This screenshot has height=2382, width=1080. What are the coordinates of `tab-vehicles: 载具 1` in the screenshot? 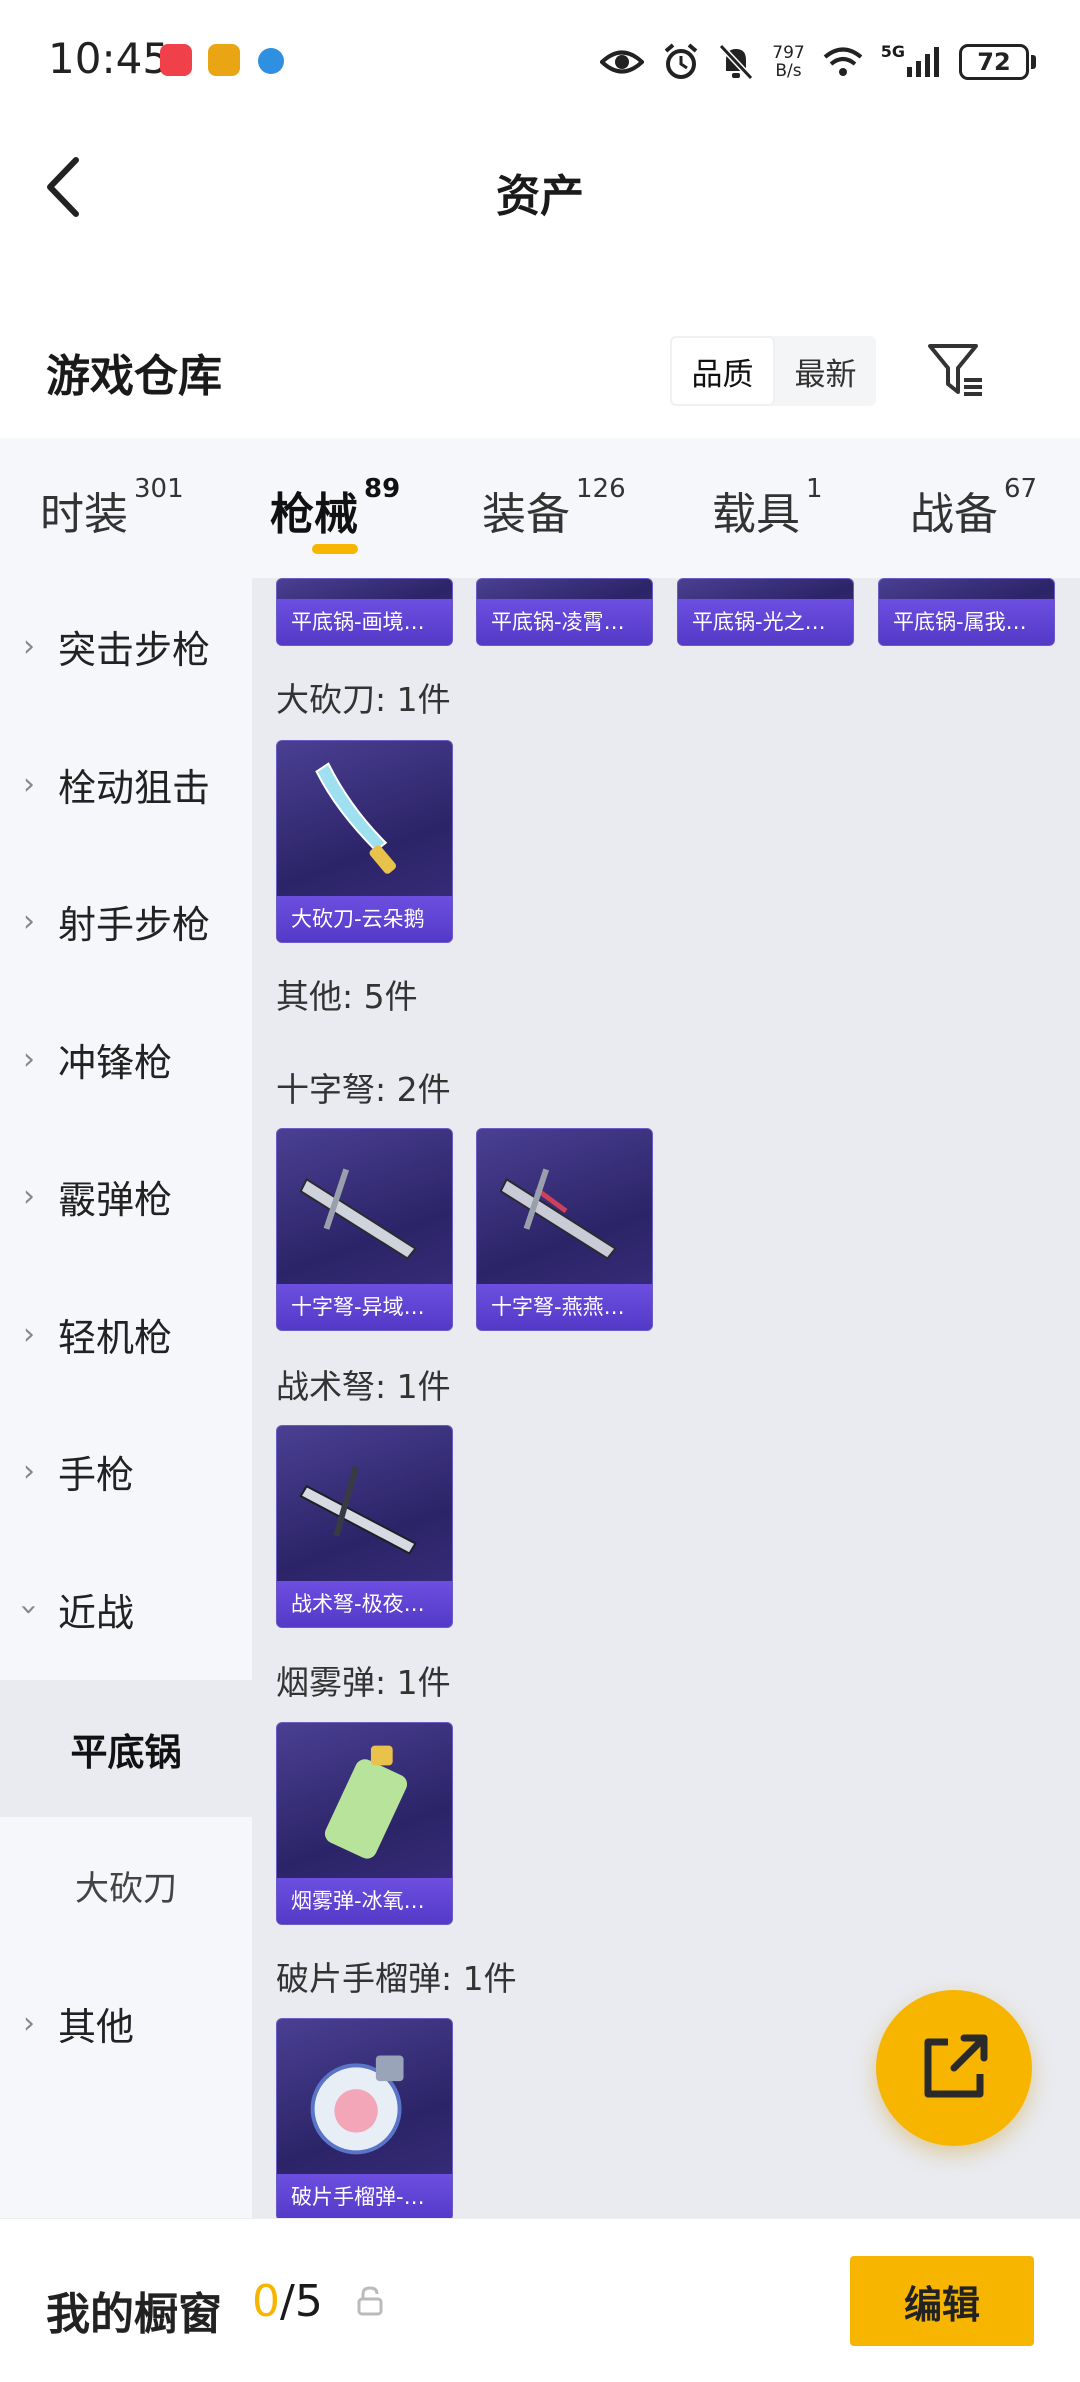 It's located at (767, 508).